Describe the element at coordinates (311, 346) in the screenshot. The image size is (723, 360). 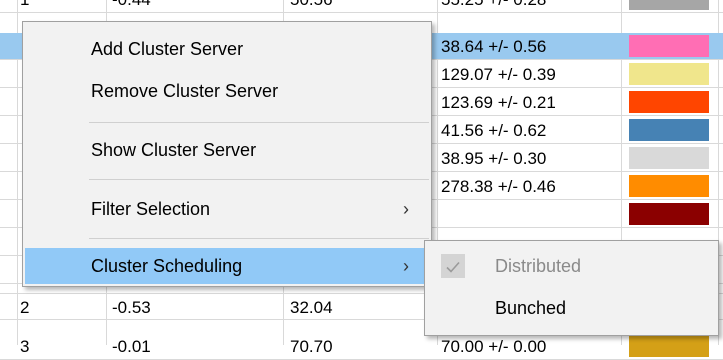
I see `cell-value: 70.70` at that location.